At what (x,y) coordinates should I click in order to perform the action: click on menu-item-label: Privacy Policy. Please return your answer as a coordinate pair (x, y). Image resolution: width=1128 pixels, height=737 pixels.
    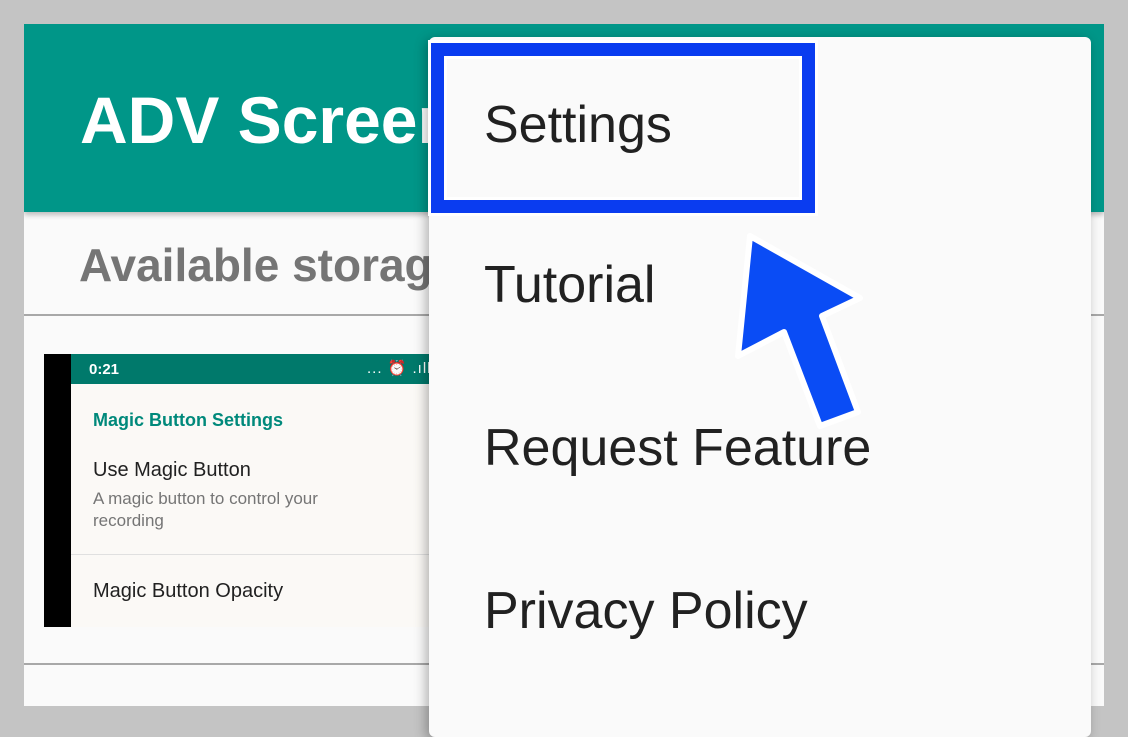
    Looking at the image, I should click on (646, 611).